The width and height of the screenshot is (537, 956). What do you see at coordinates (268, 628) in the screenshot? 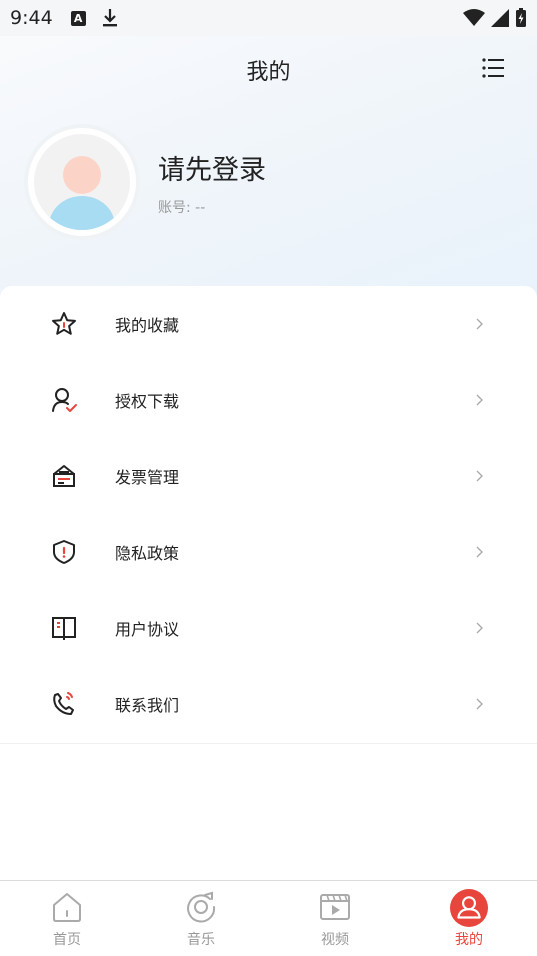
I see `menu-item-user-agreement: 用户协议` at bounding box center [268, 628].